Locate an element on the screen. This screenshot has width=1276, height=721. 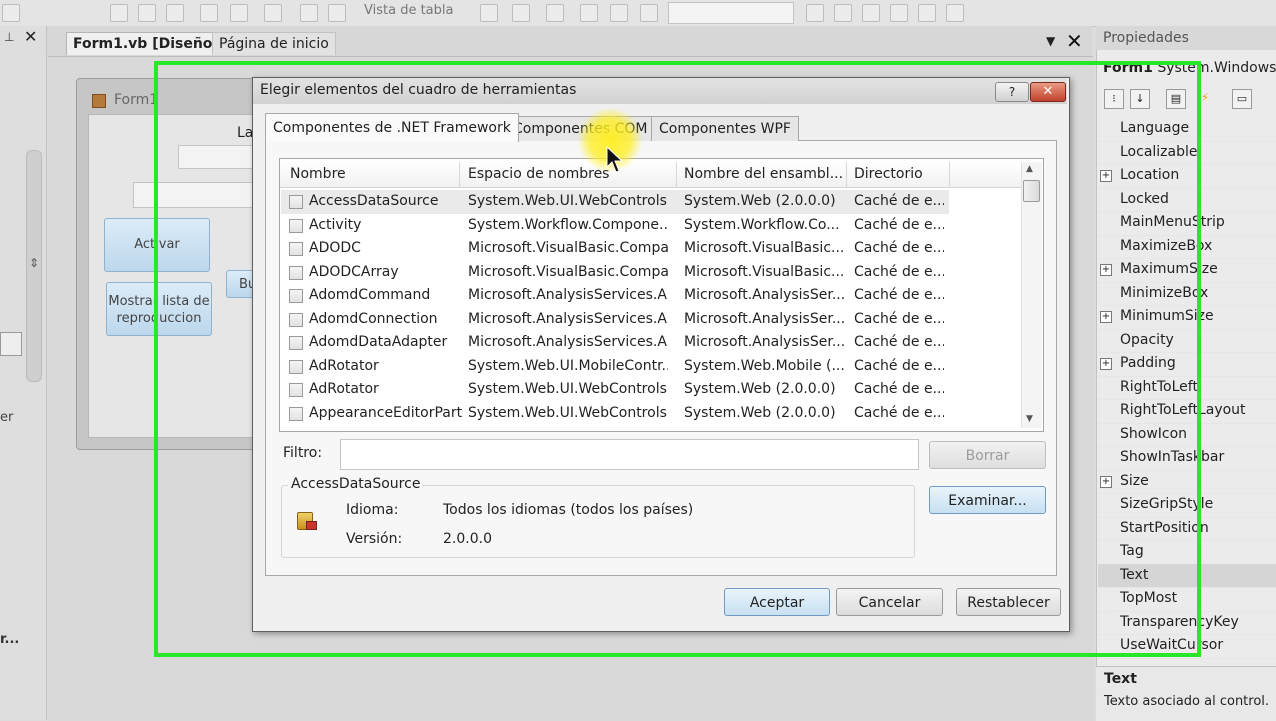
column-header-name: Nombre is located at coordinates (318, 174).